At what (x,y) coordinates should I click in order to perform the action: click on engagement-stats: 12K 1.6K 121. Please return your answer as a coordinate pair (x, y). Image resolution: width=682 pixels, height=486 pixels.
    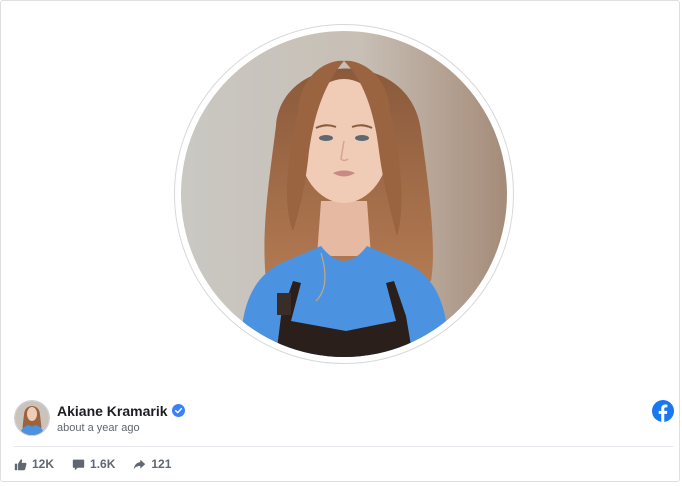
    Looking at the image, I should click on (101, 464).